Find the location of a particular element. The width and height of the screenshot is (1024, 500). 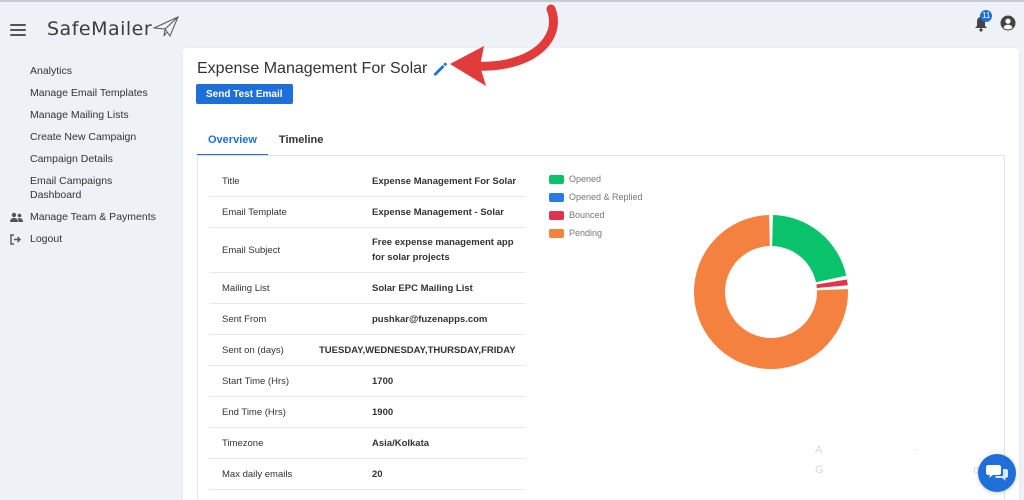

donut-slice-opened is located at coordinates (809, 249).